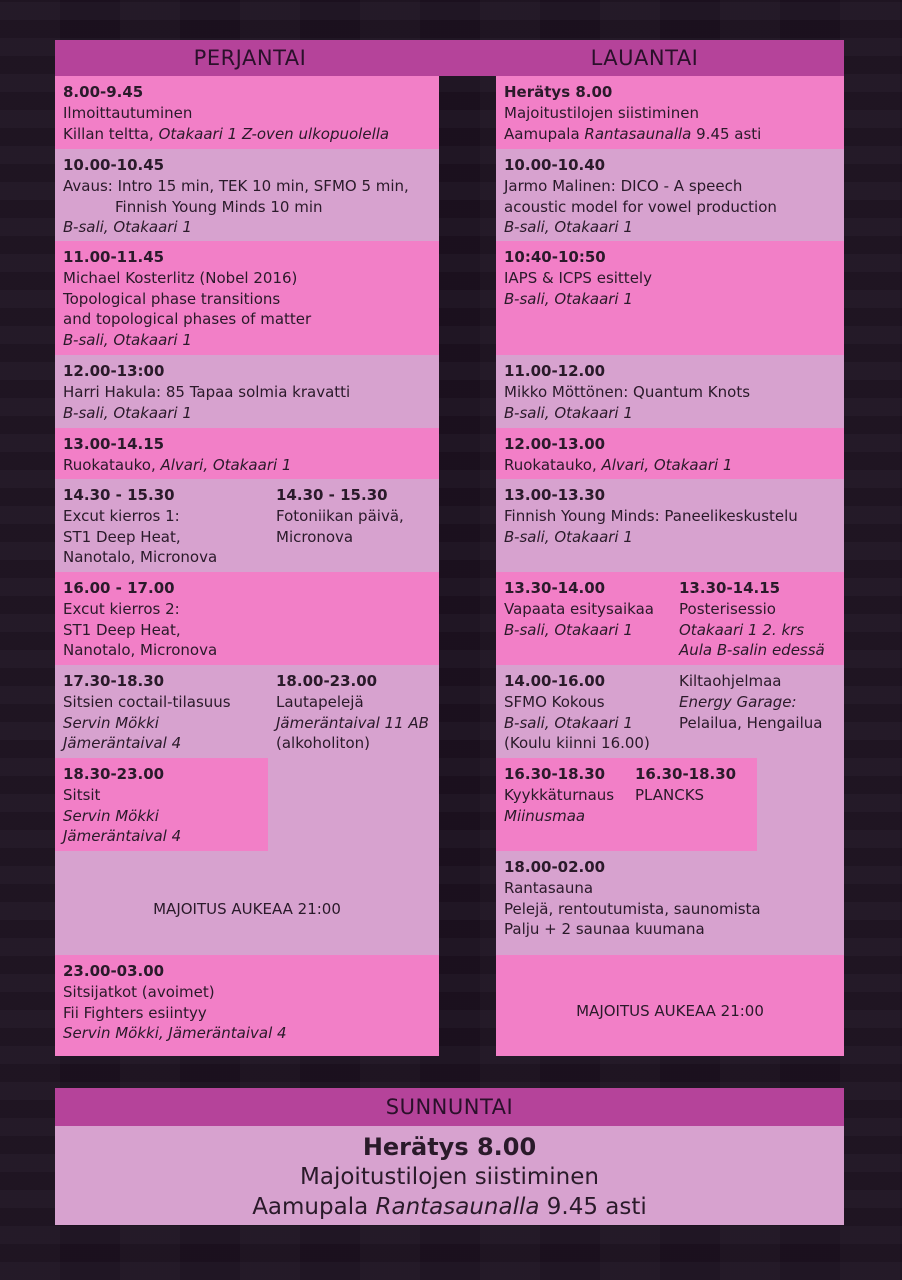 The image size is (902, 1280). Describe the element at coordinates (103, 92) in the screenshot. I see `slot-time: 8.00-9.45` at that location.